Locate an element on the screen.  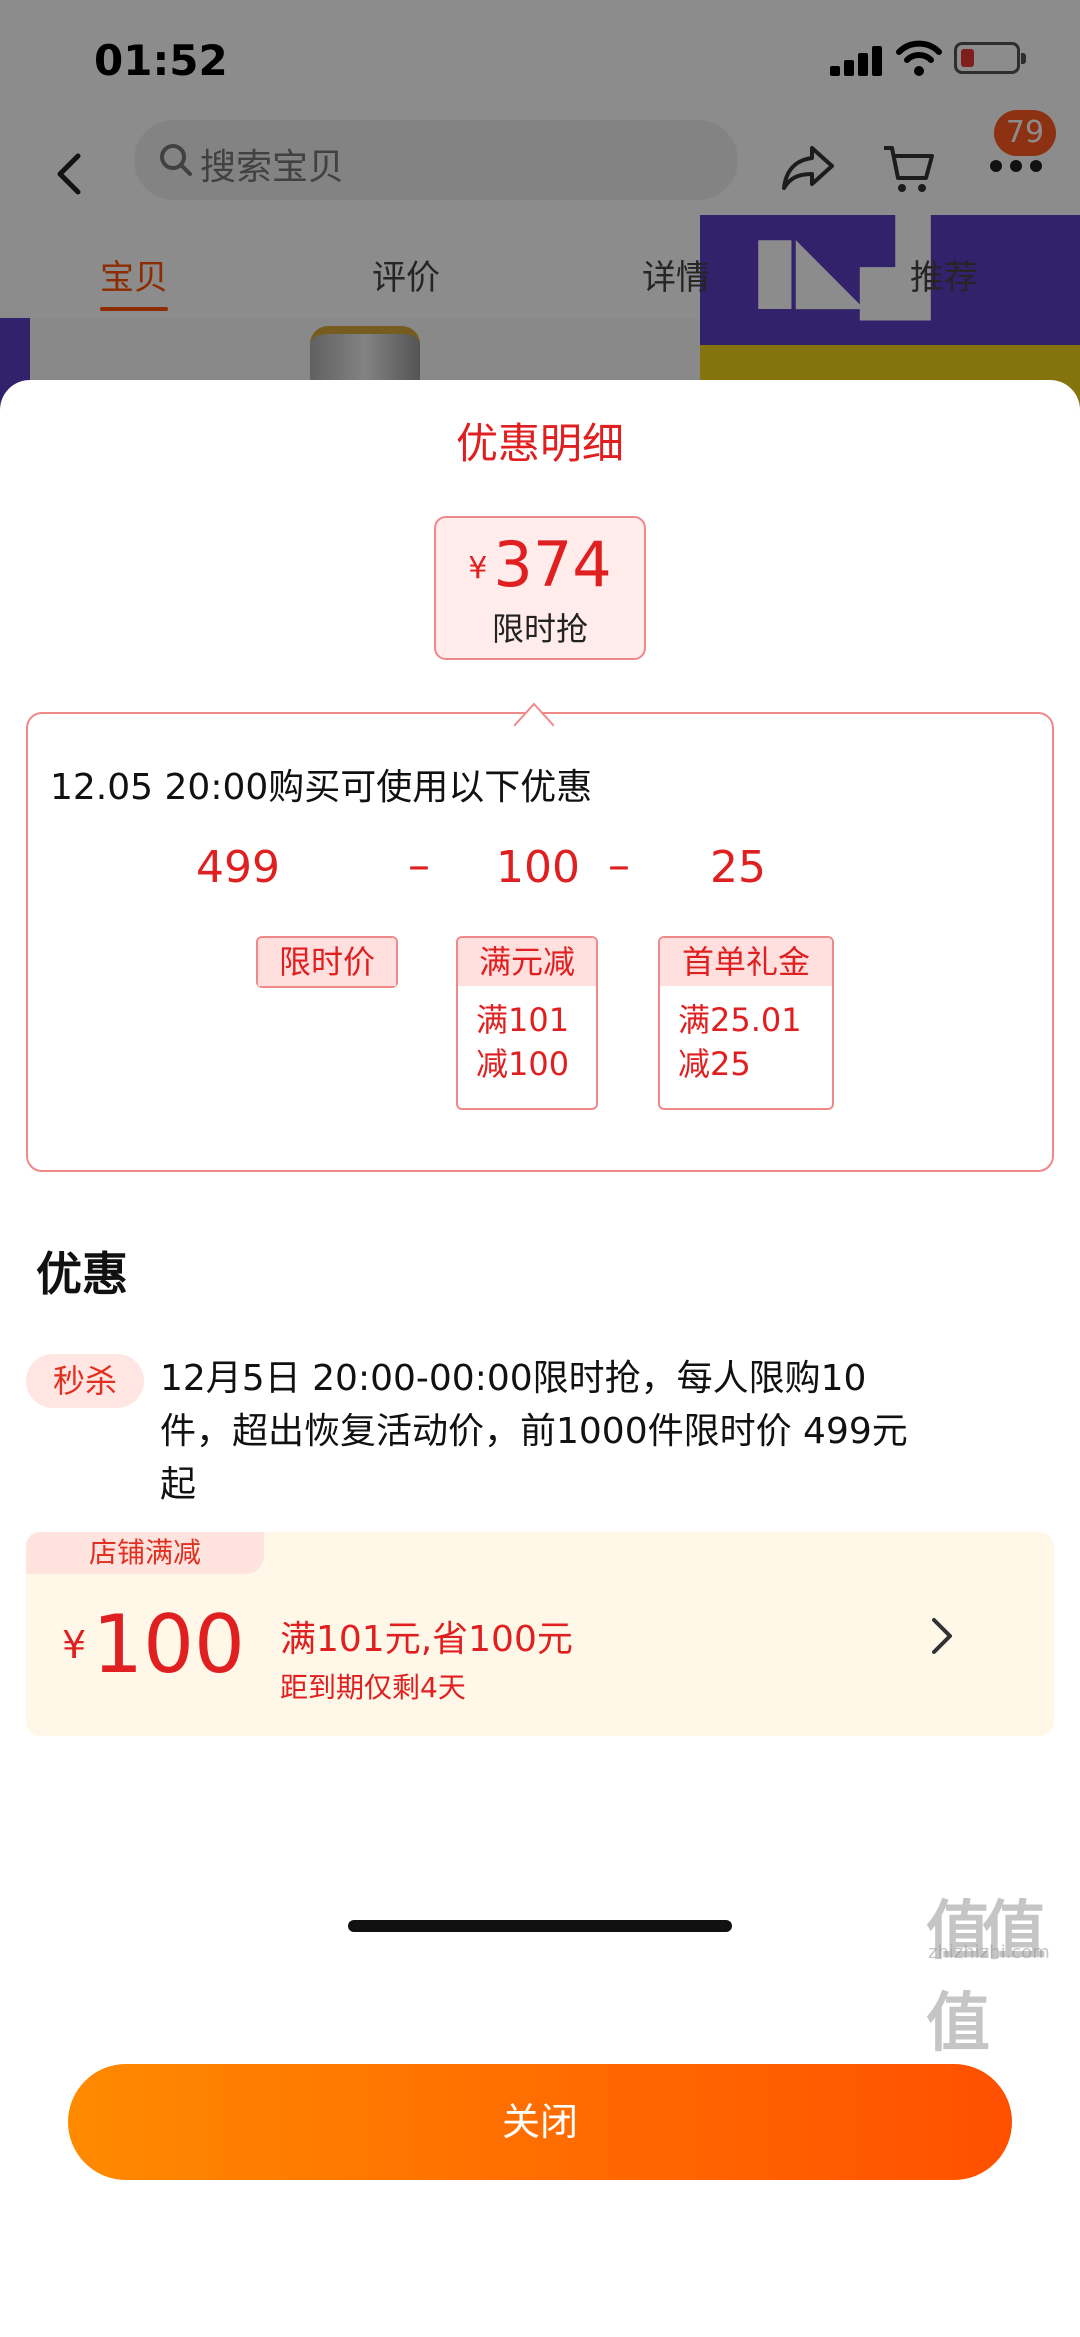
watermark-logo: 值值值 zhizhizhi.com is located at coordinates (988, 1978).